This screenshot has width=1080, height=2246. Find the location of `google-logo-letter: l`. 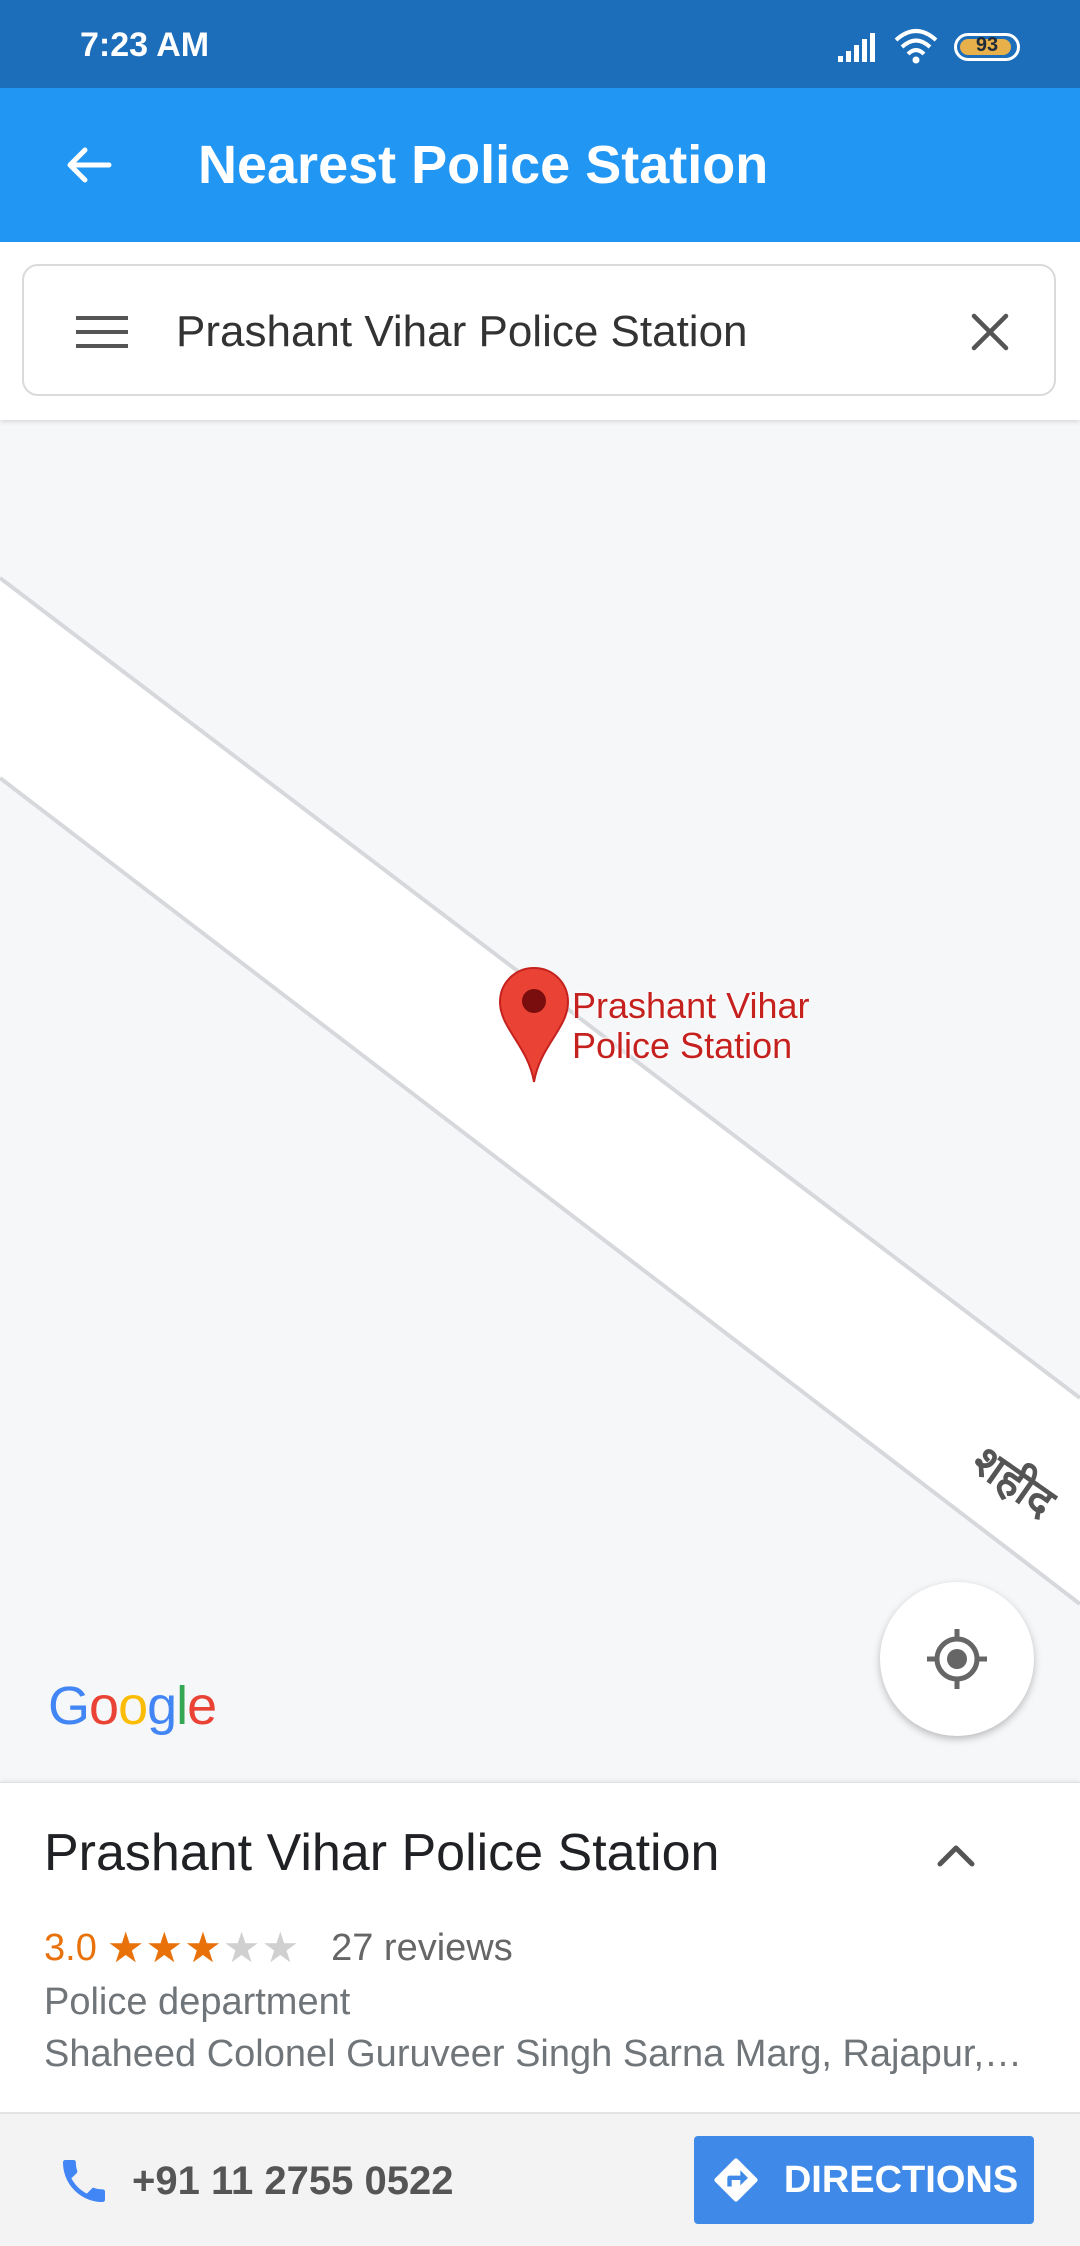

google-logo-letter: l is located at coordinates (182, 1706).